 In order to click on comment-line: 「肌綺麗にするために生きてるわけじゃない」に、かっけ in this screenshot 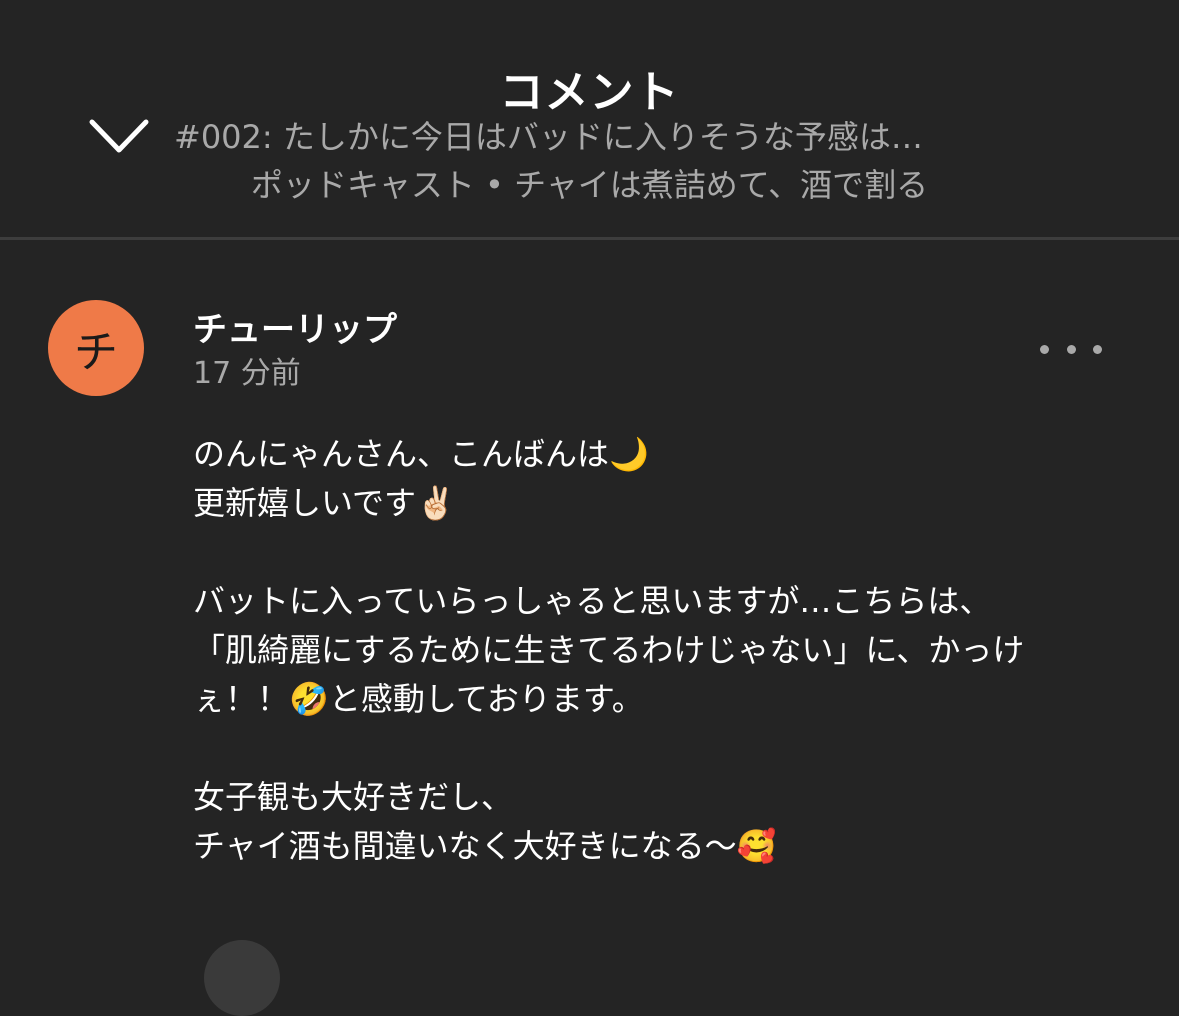, I will do `click(609, 650)`.